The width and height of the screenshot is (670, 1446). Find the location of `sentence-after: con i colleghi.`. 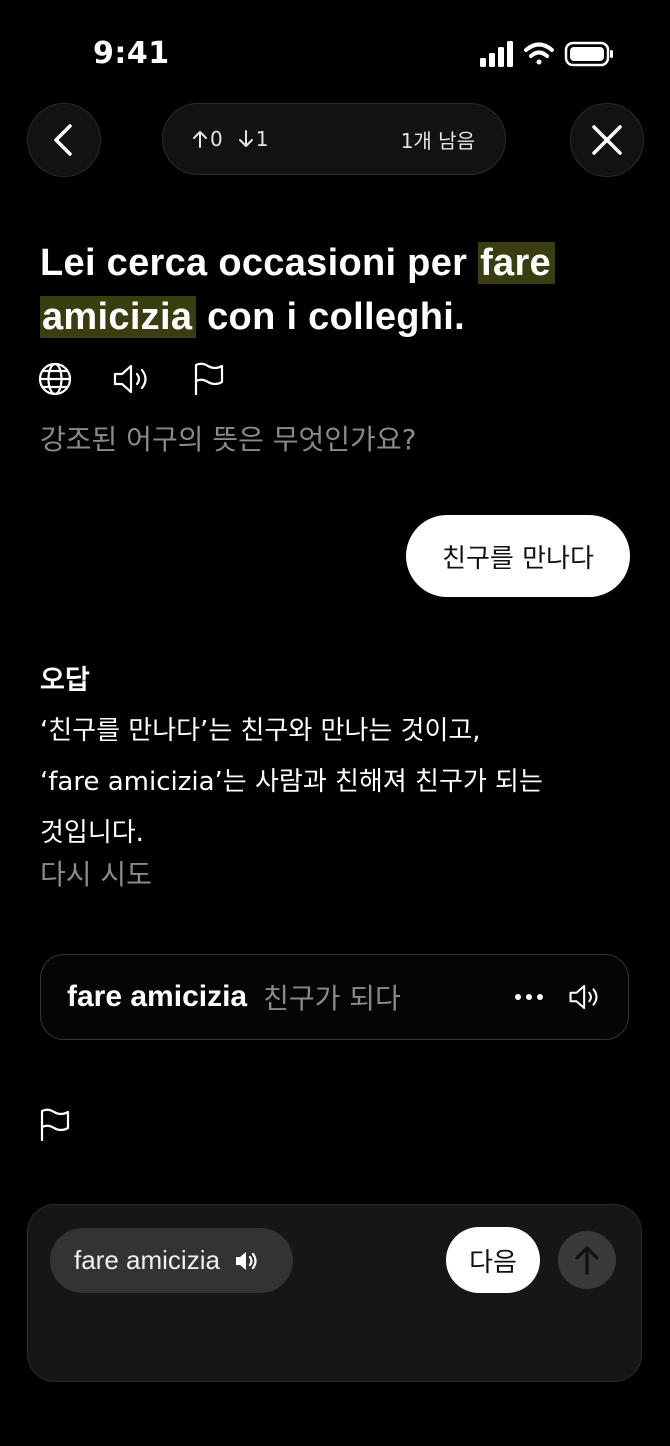

sentence-after: con i colleghi. is located at coordinates (330, 317).